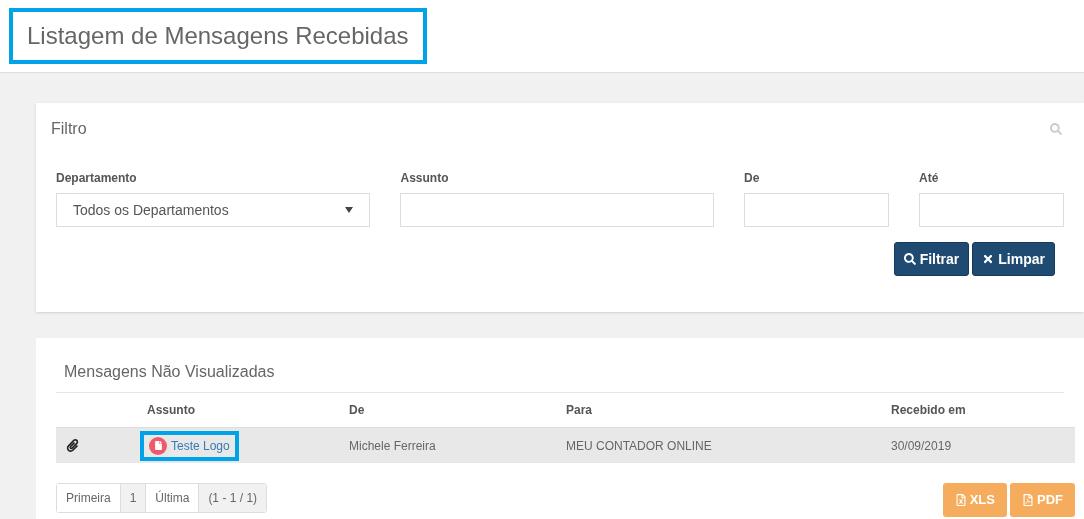 Image resolution: width=1084 pixels, height=519 pixels. What do you see at coordinates (639, 445) in the screenshot?
I see `table-cell: MEU CONTADOR ONLINE` at bounding box center [639, 445].